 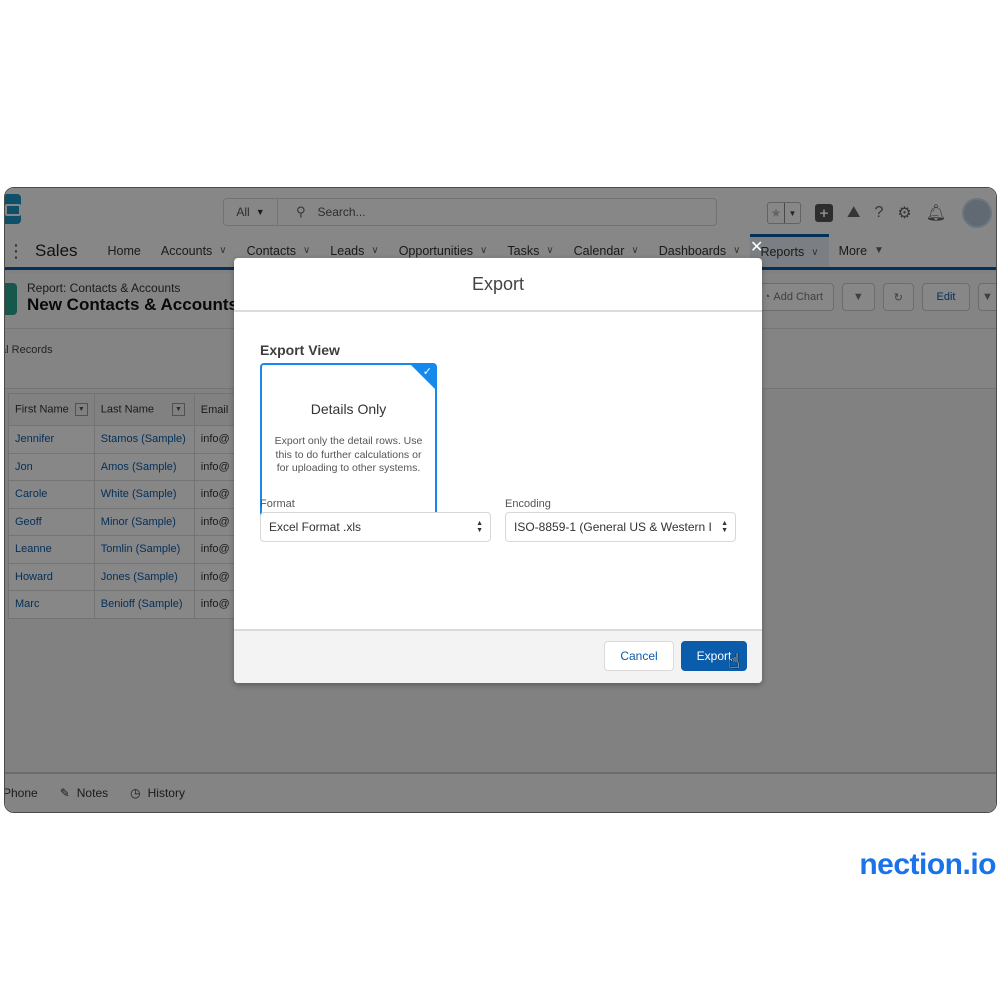 What do you see at coordinates (277, 504) in the screenshot?
I see `format-label: Format` at bounding box center [277, 504].